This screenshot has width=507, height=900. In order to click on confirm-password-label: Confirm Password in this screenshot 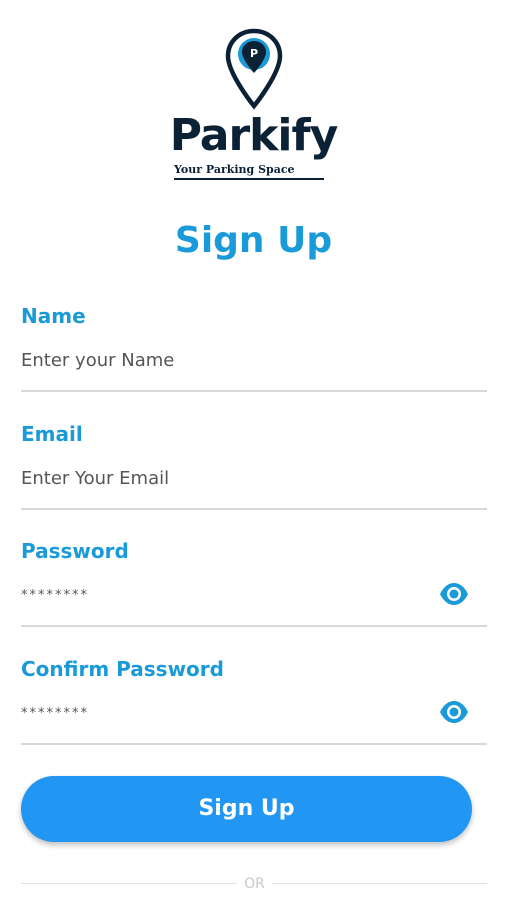, I will do `click(122, 669)`.